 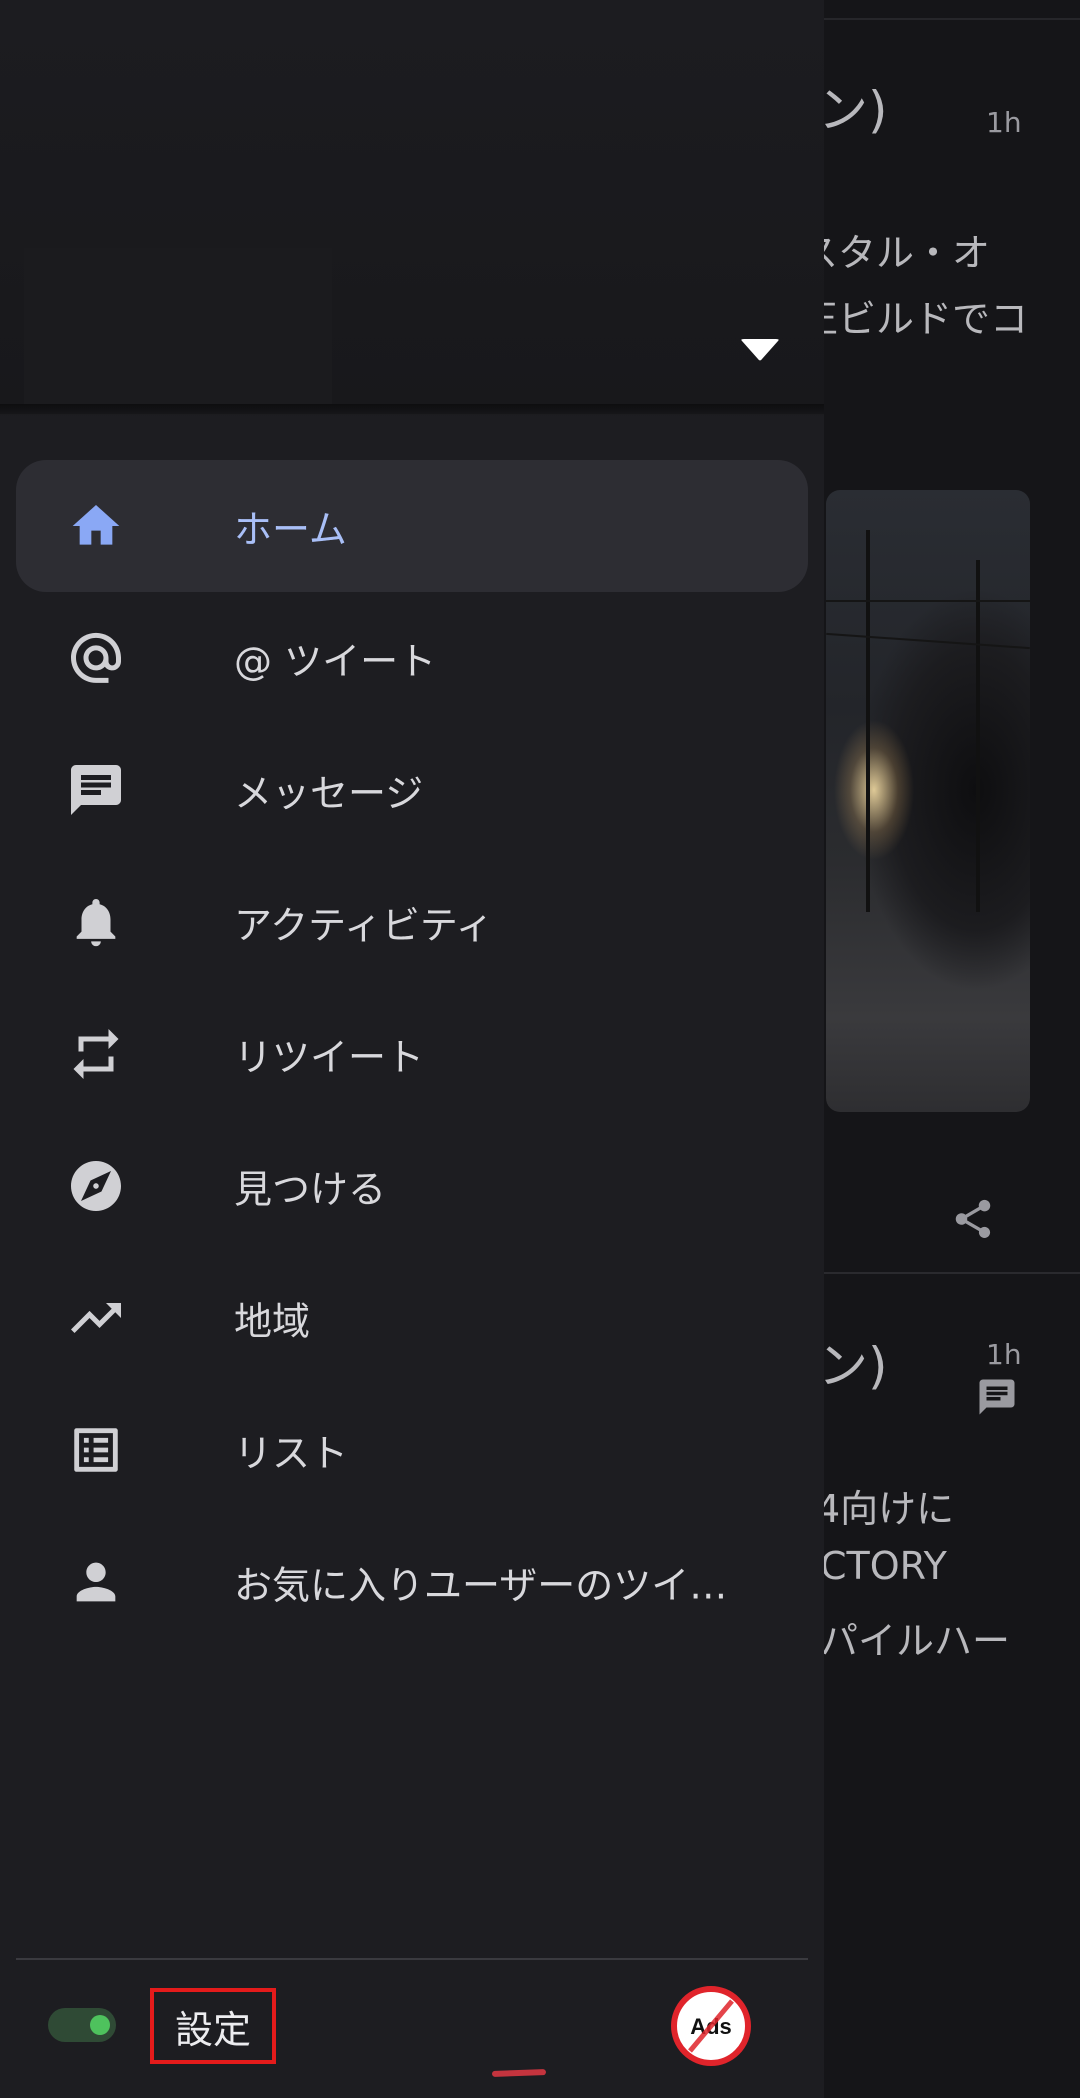 I want to click on nav-item-label: メッセージ, so click(x=329, y=793).